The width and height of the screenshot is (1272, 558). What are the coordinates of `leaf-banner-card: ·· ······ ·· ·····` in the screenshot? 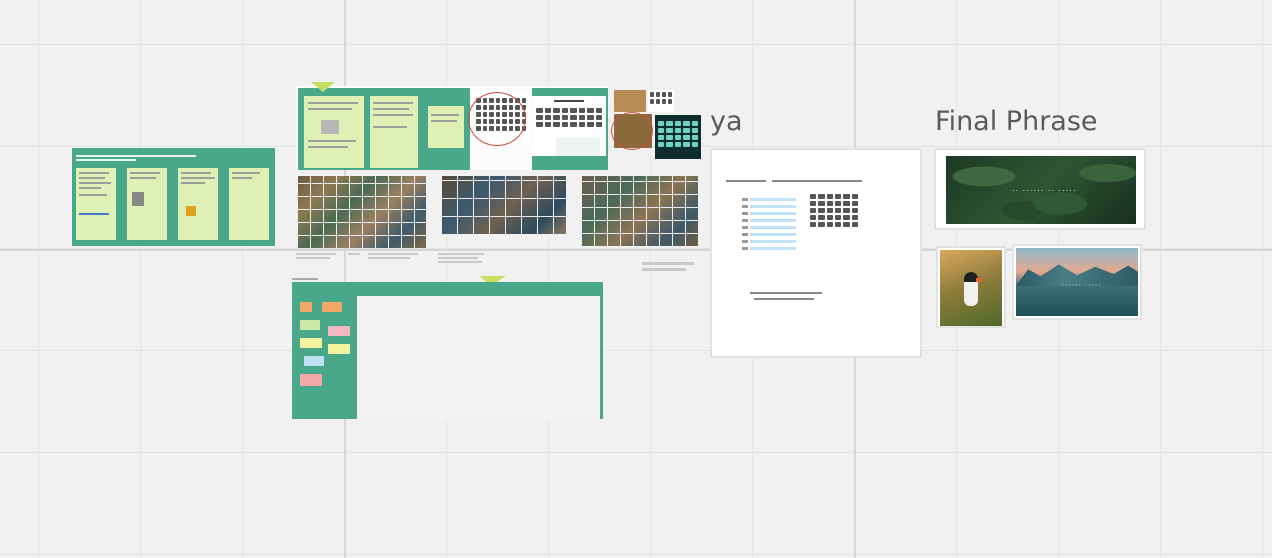 It's located at (1040, 189).